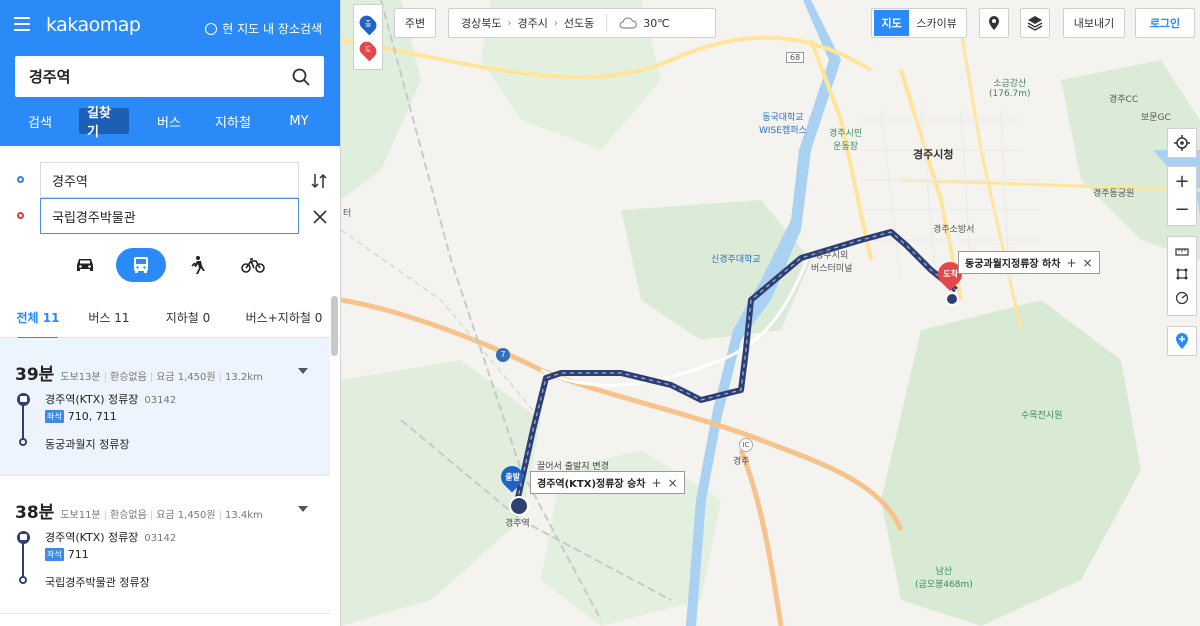 Image resolution: width=1200 pixels, height=626 pixels. Describe the element at coordinates (320, 217) in the screenshot. I see `clear-destination-icon` at that location.